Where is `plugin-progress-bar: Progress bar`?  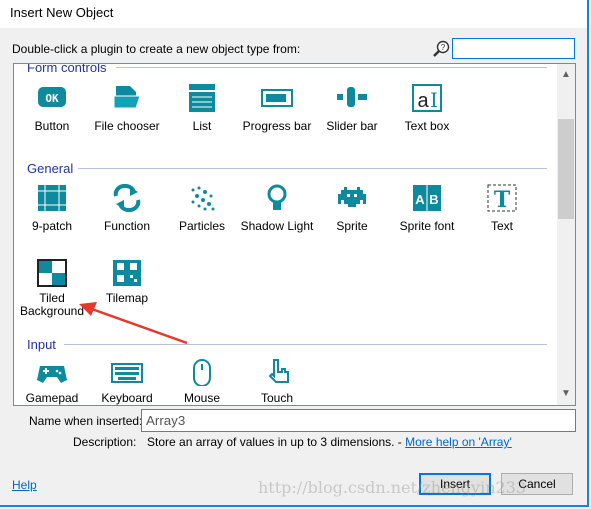 plugin-progress-bar: Progress bar is located at coordinates (277, 108).